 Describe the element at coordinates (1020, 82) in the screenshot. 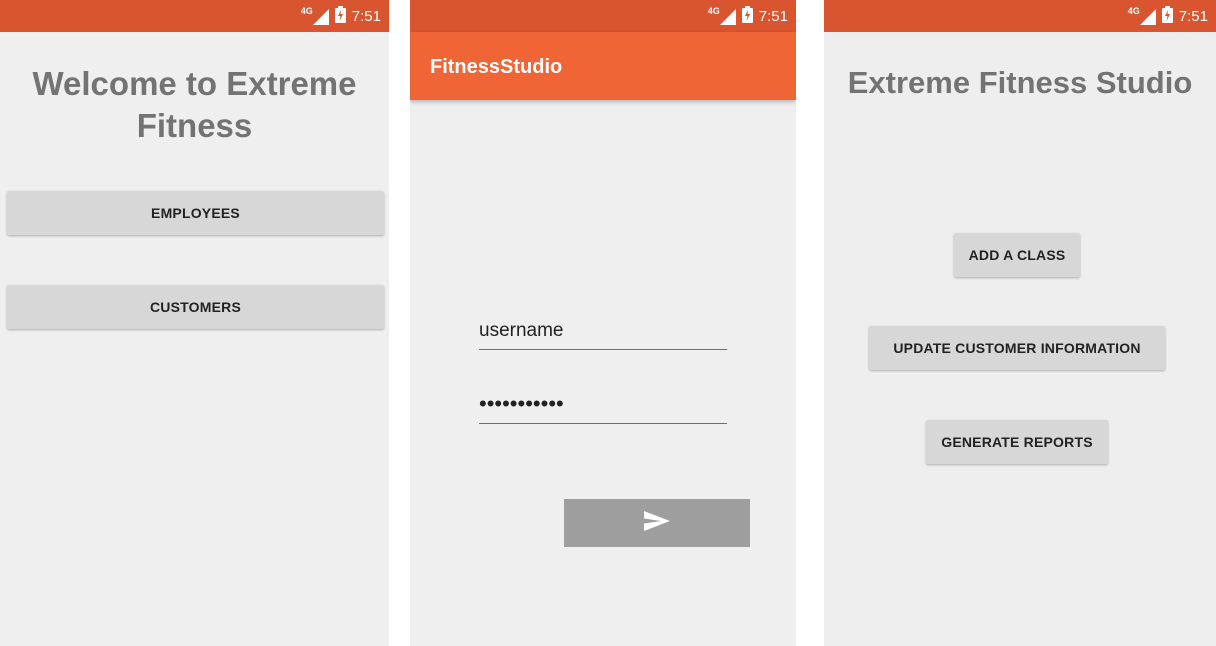

I see `studio-title: Extreme Fitness Studio` at that location.